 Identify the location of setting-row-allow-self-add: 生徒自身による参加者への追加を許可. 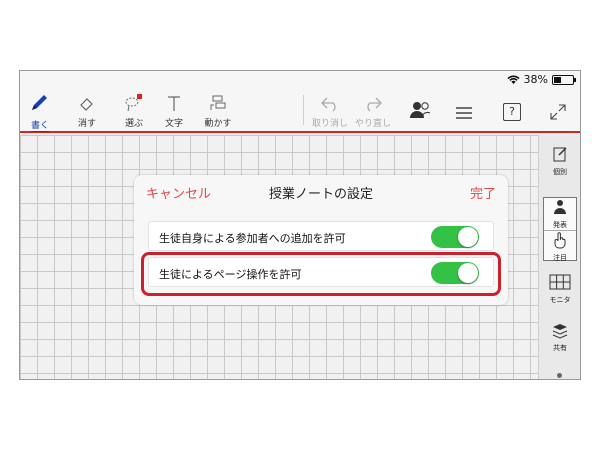
(321, 236).